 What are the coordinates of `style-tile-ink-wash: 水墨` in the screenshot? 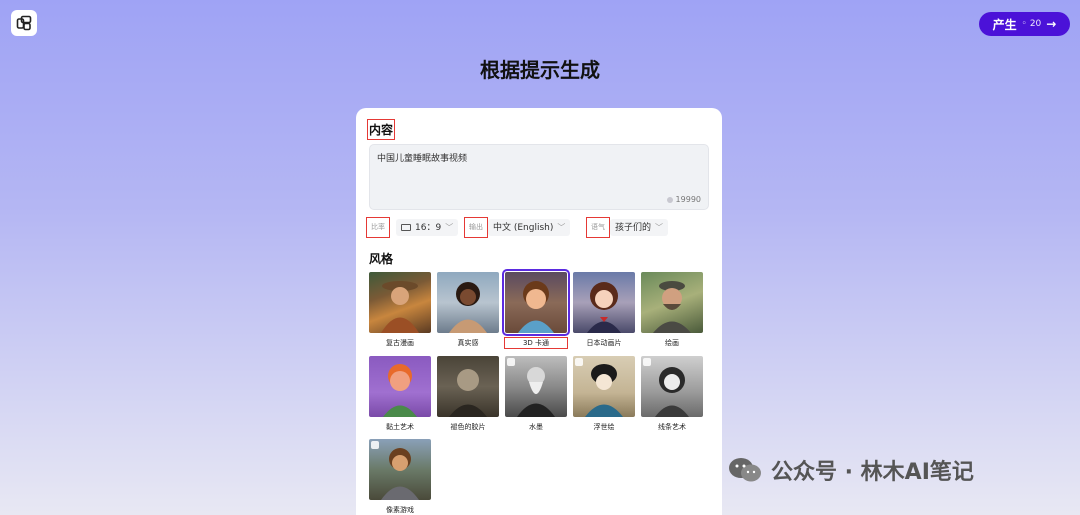 It's located at (536, 394).